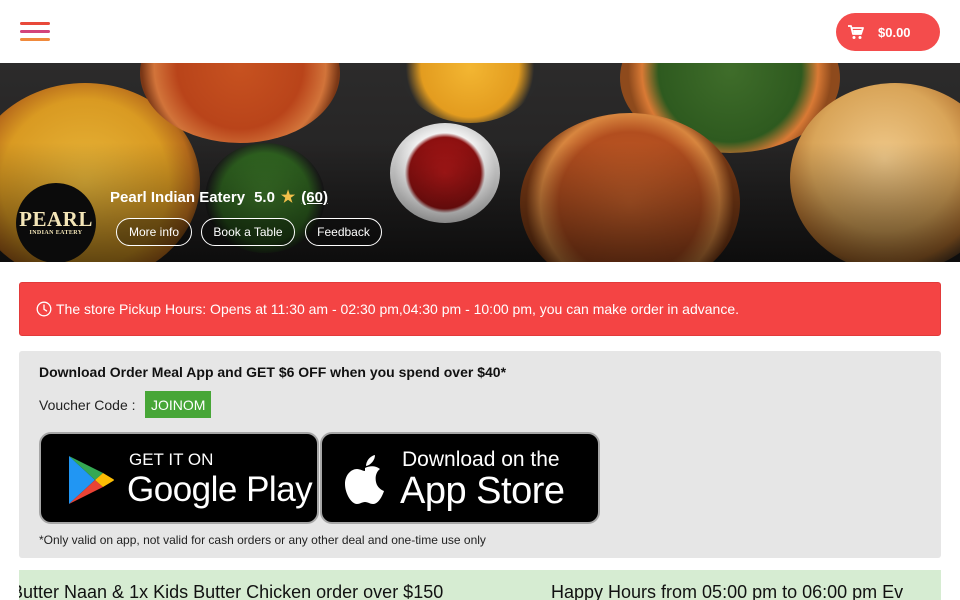 This screenshot has height=600, width=960. I want to click on top-bar: $0.00, so click(480, 31).